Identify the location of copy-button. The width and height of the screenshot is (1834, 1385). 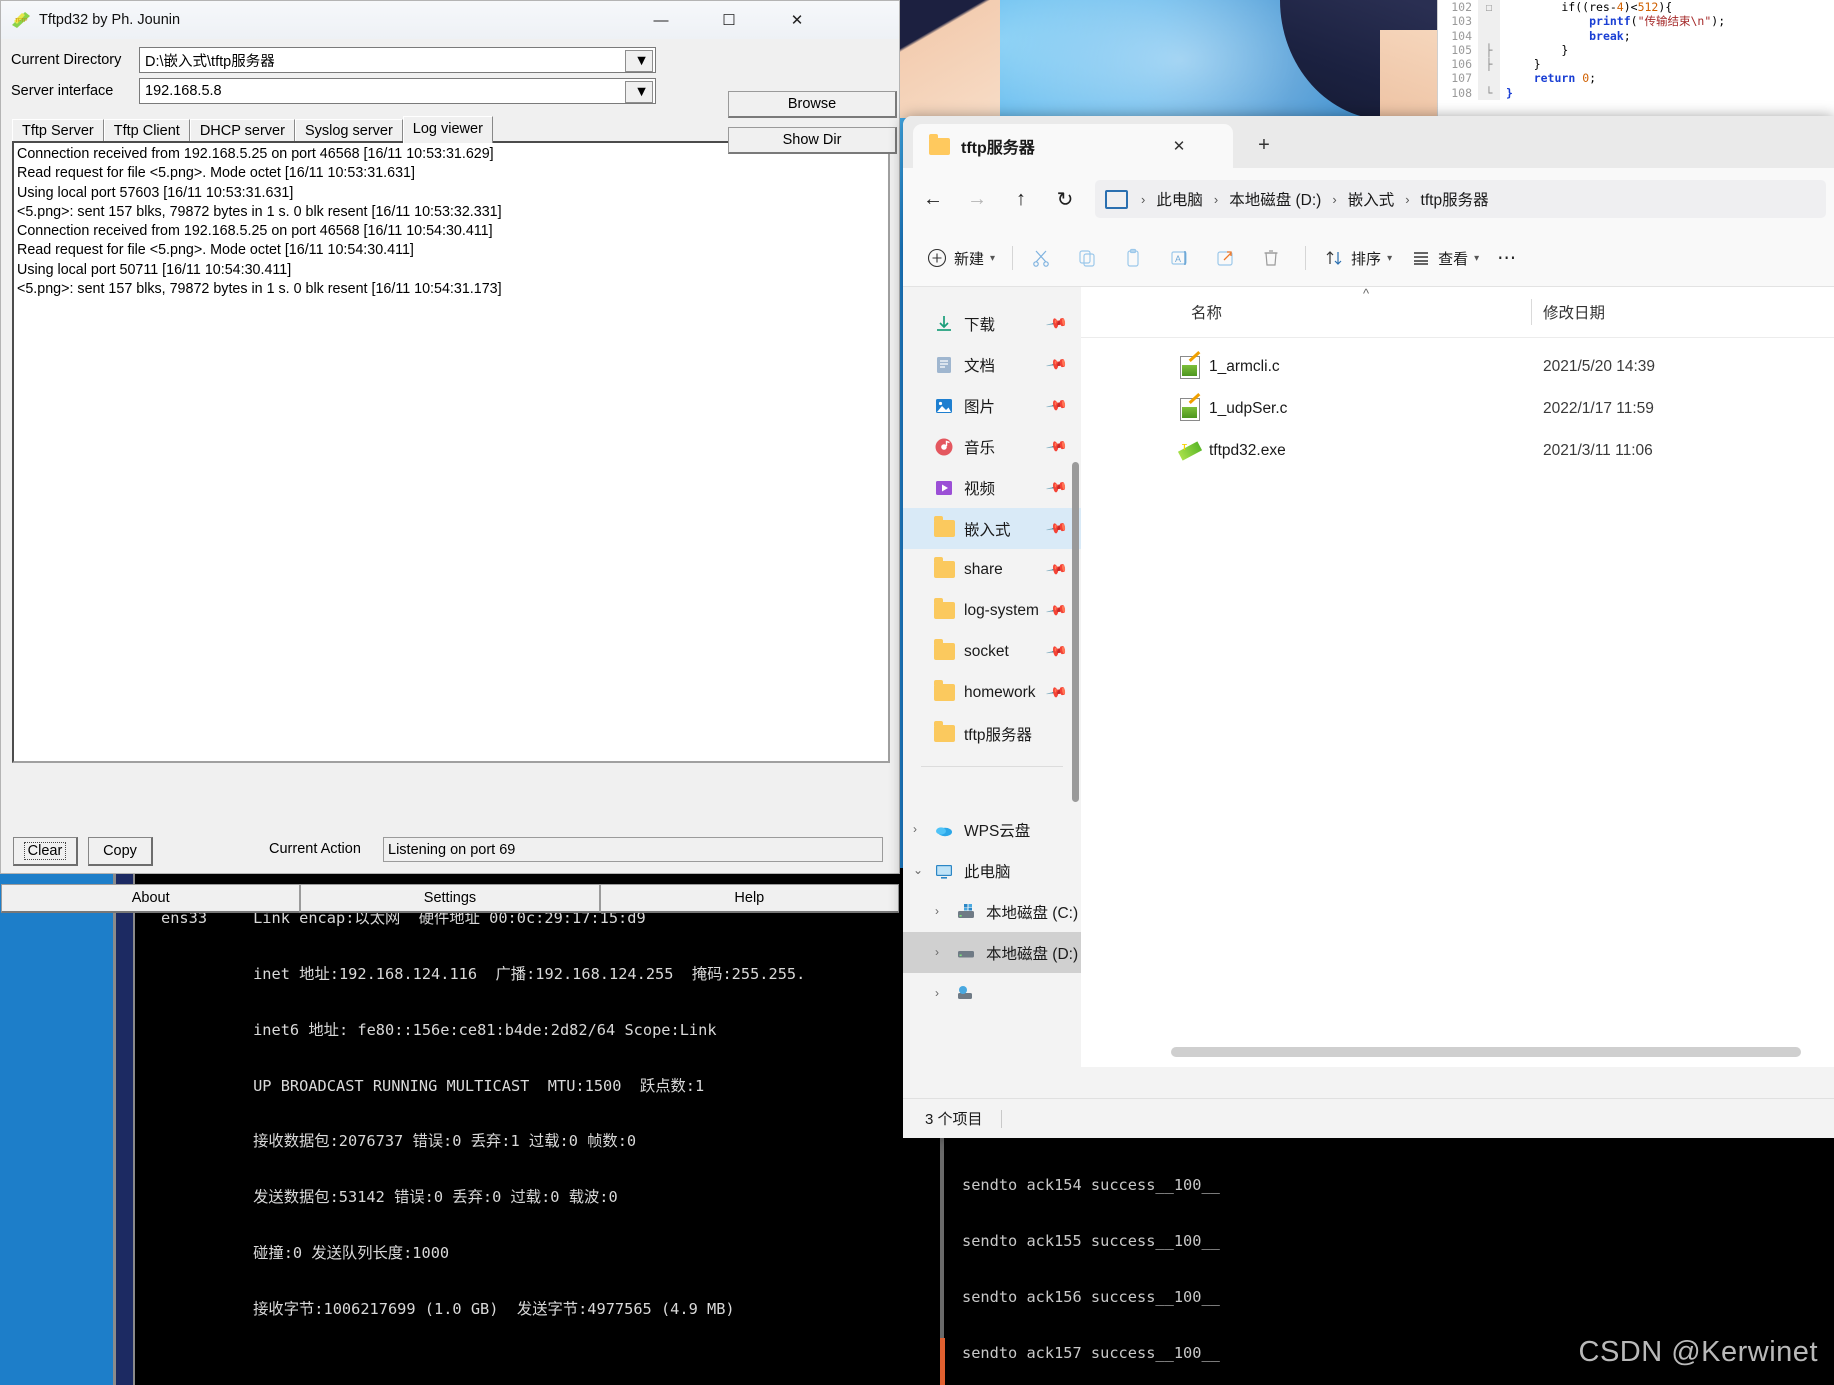
(1090, 258).